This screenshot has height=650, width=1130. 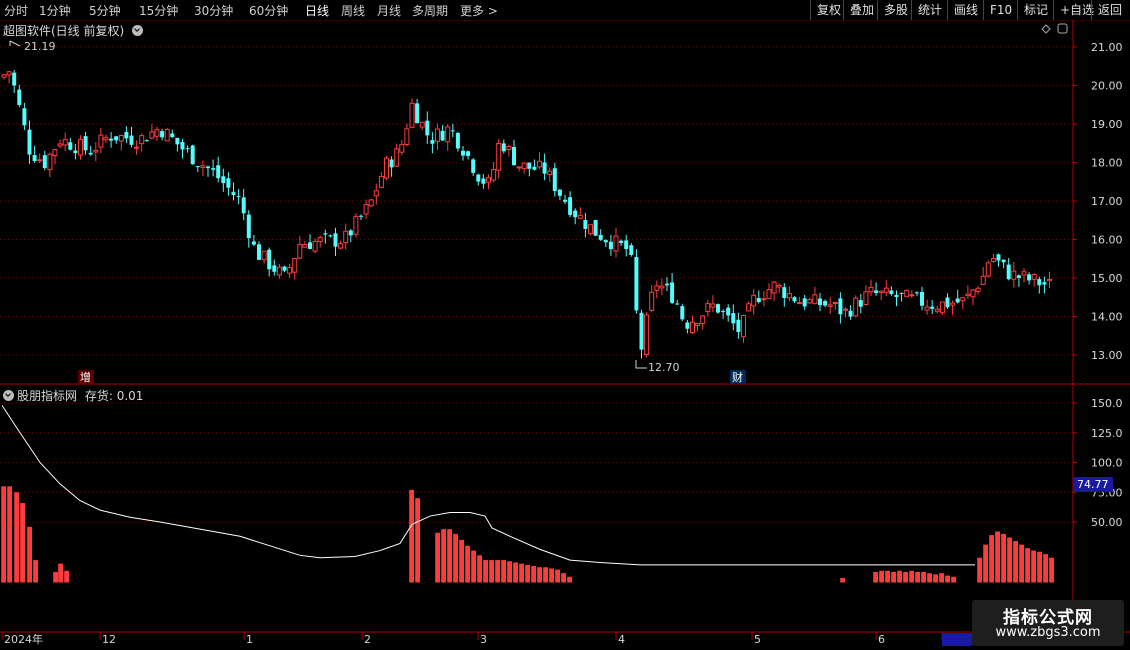 What do you see at coordinates (367, 639) in the screenshot?
I see `x-tick-label: 2` at bounding box center [367, 639].